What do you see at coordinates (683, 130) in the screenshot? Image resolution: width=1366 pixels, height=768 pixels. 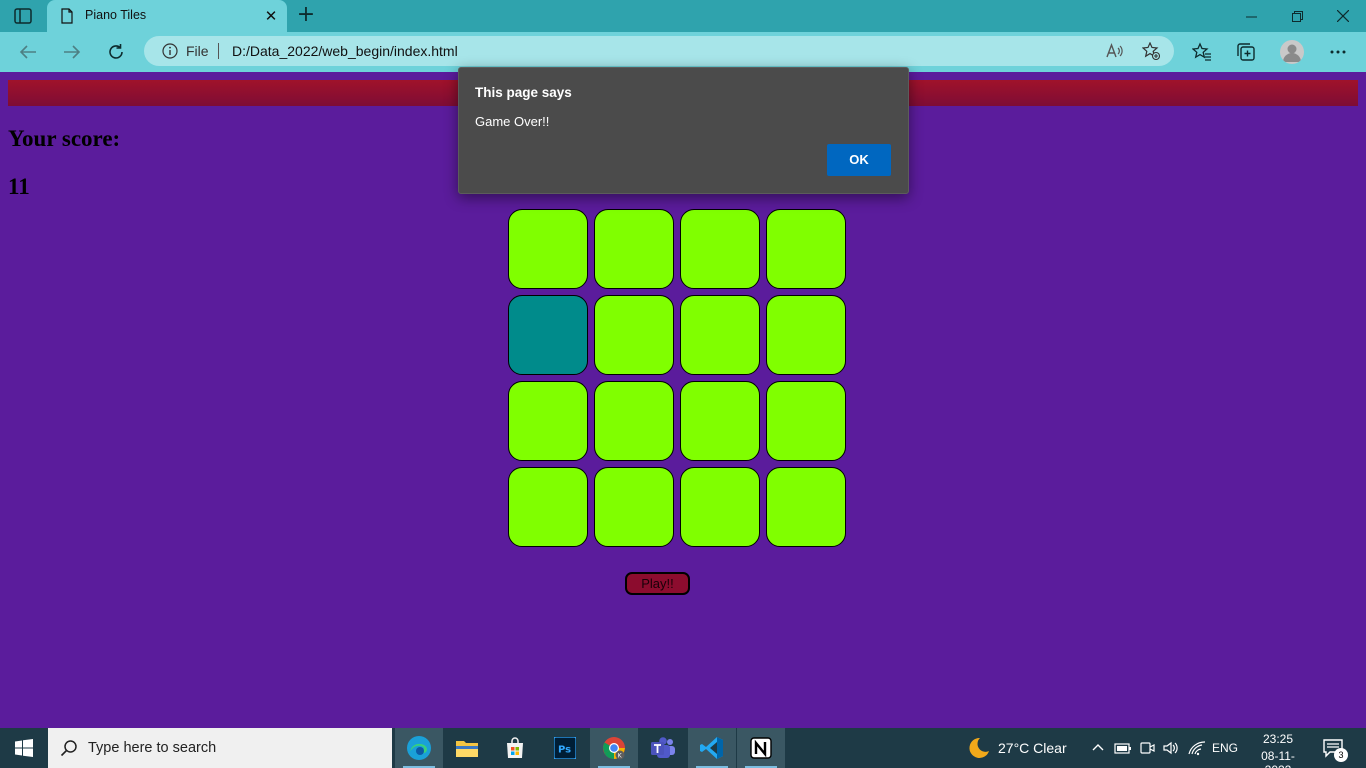 I see `alert-dialog: This page says Game Over!! OK` at bounding box center [683, 130].